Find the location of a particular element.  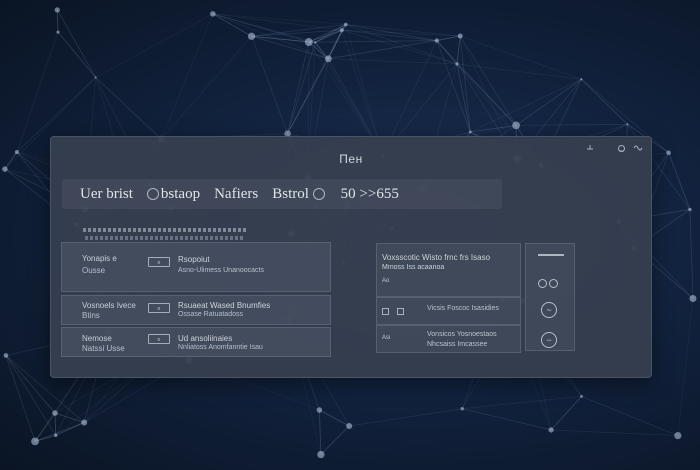

row-value: Ud ansoliinaies is located at coordinates (205, 338).